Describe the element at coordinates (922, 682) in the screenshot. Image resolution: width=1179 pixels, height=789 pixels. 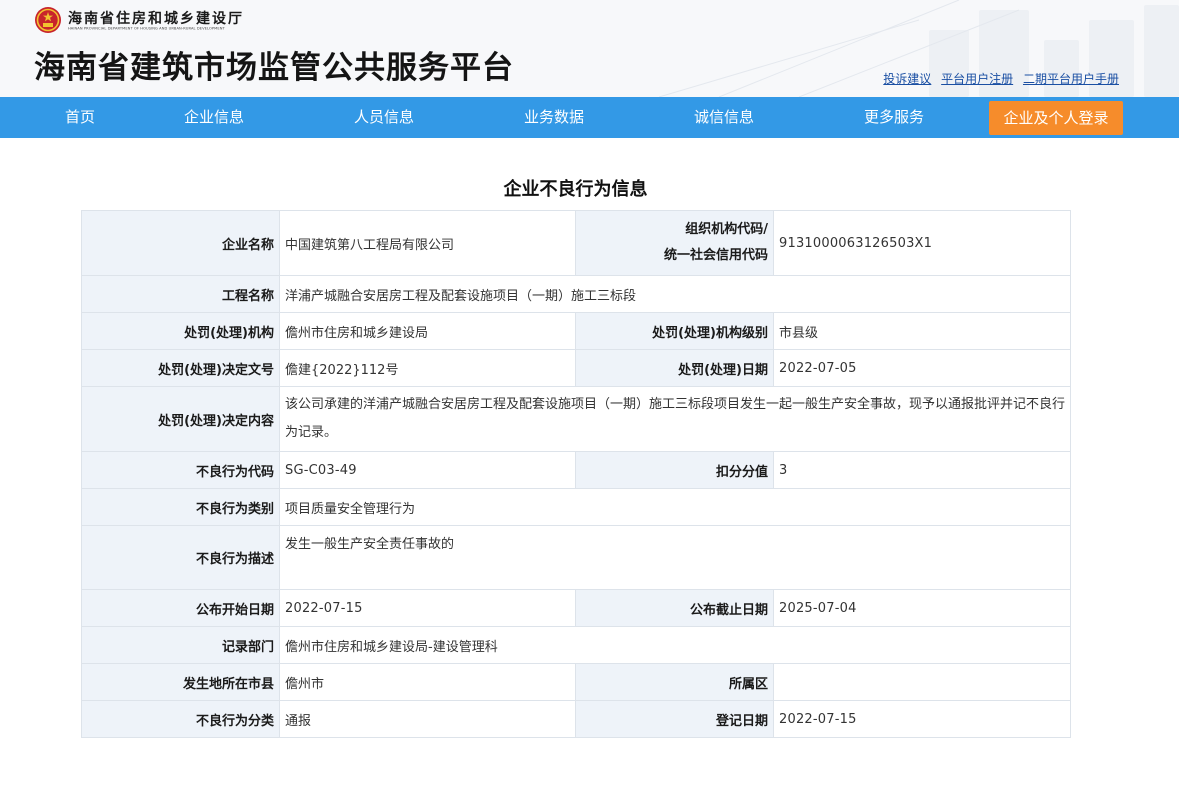
I see `district-value` at that location.